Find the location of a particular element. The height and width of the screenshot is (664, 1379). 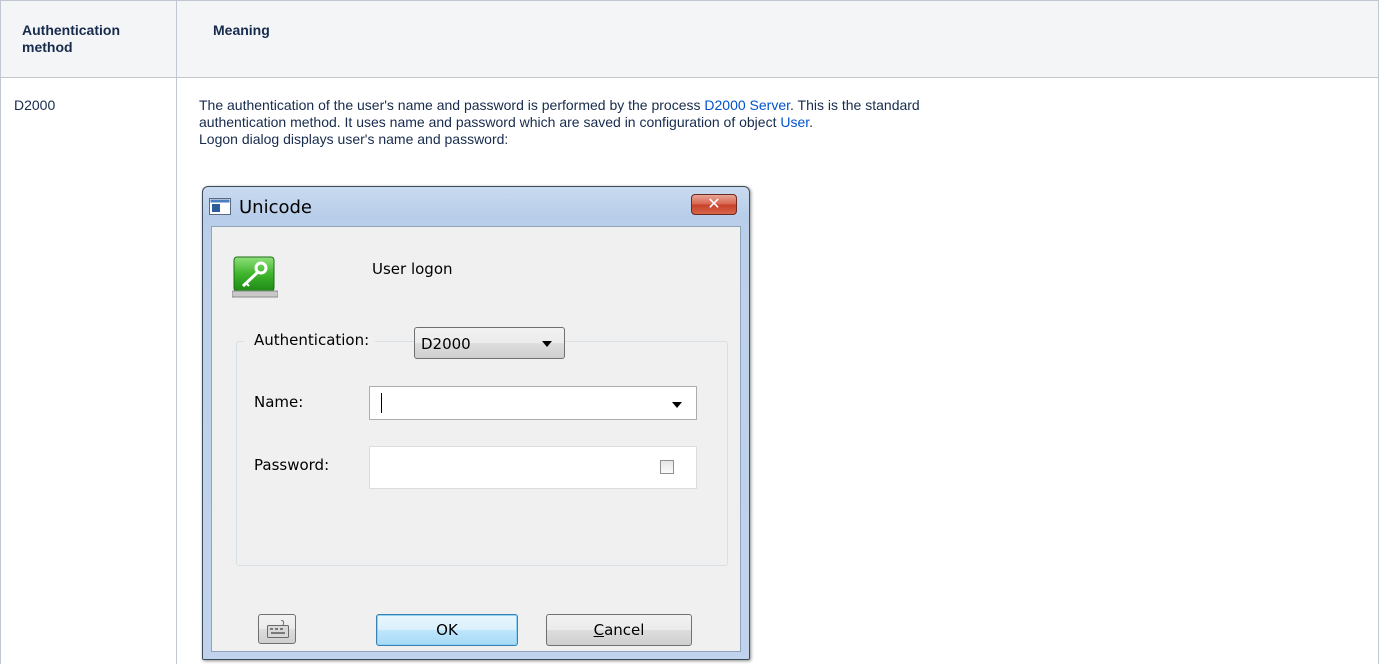

show-password-checkbox is located at coordinates (667, 467).